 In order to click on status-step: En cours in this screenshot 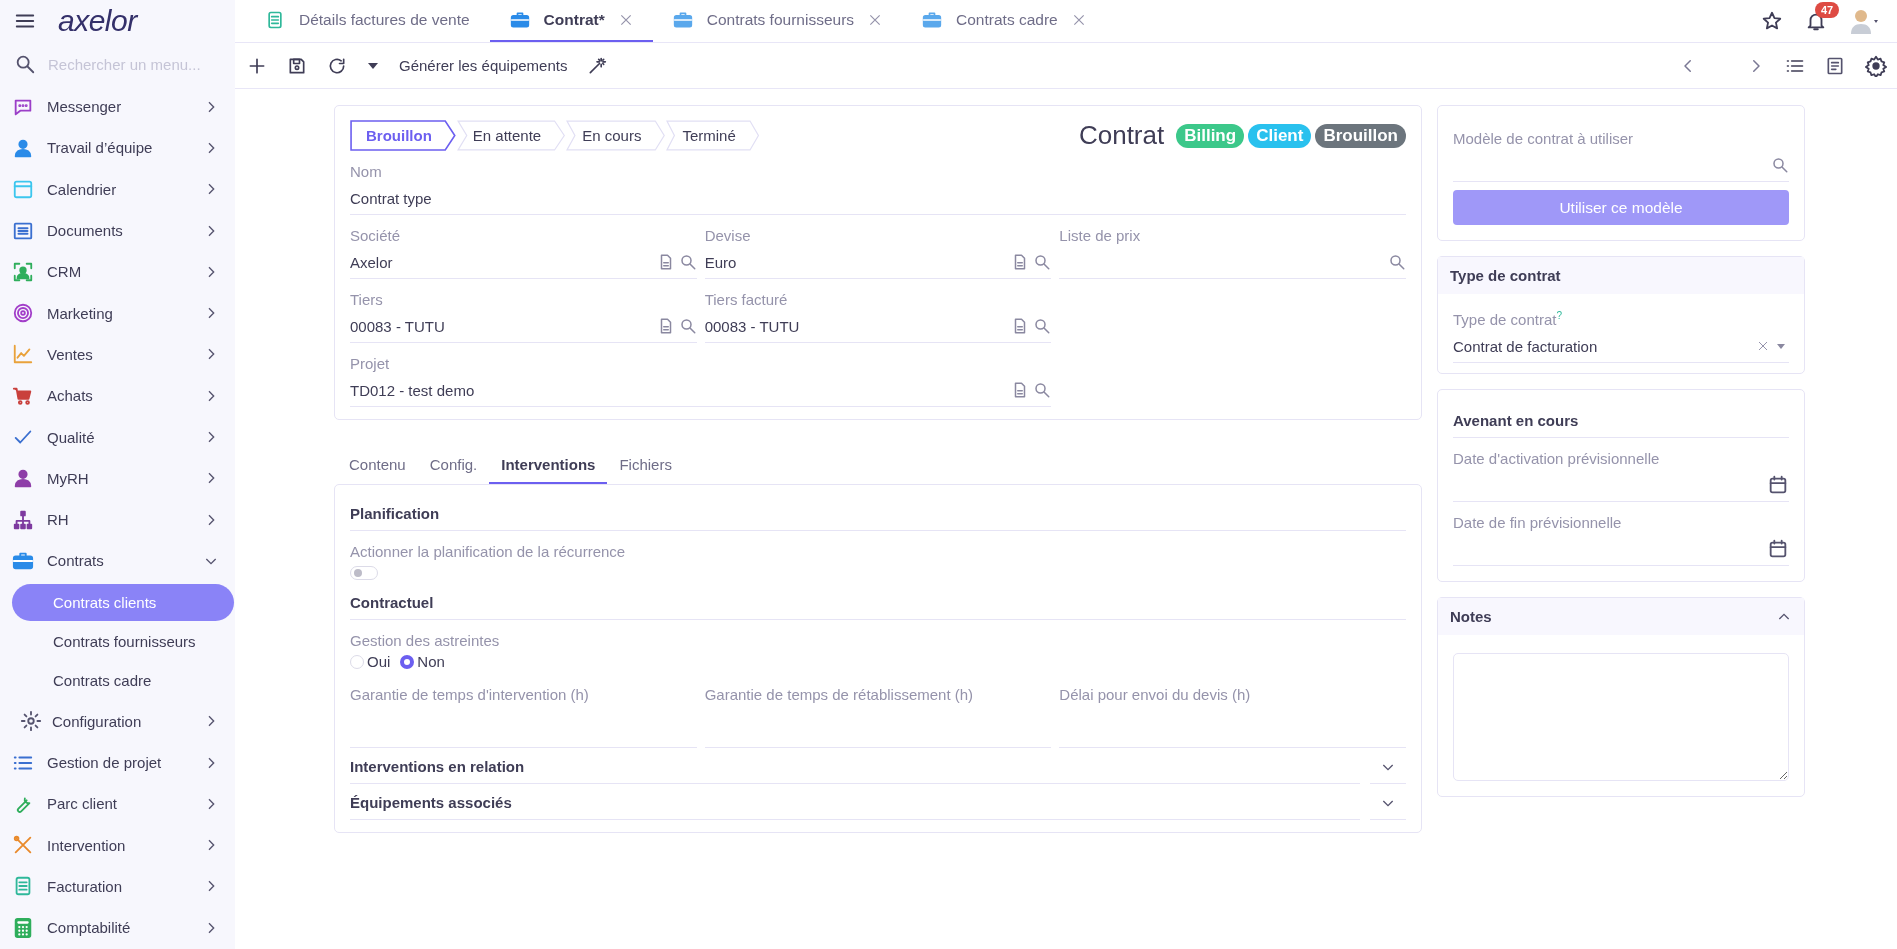, I will do `click(616, 135)`.